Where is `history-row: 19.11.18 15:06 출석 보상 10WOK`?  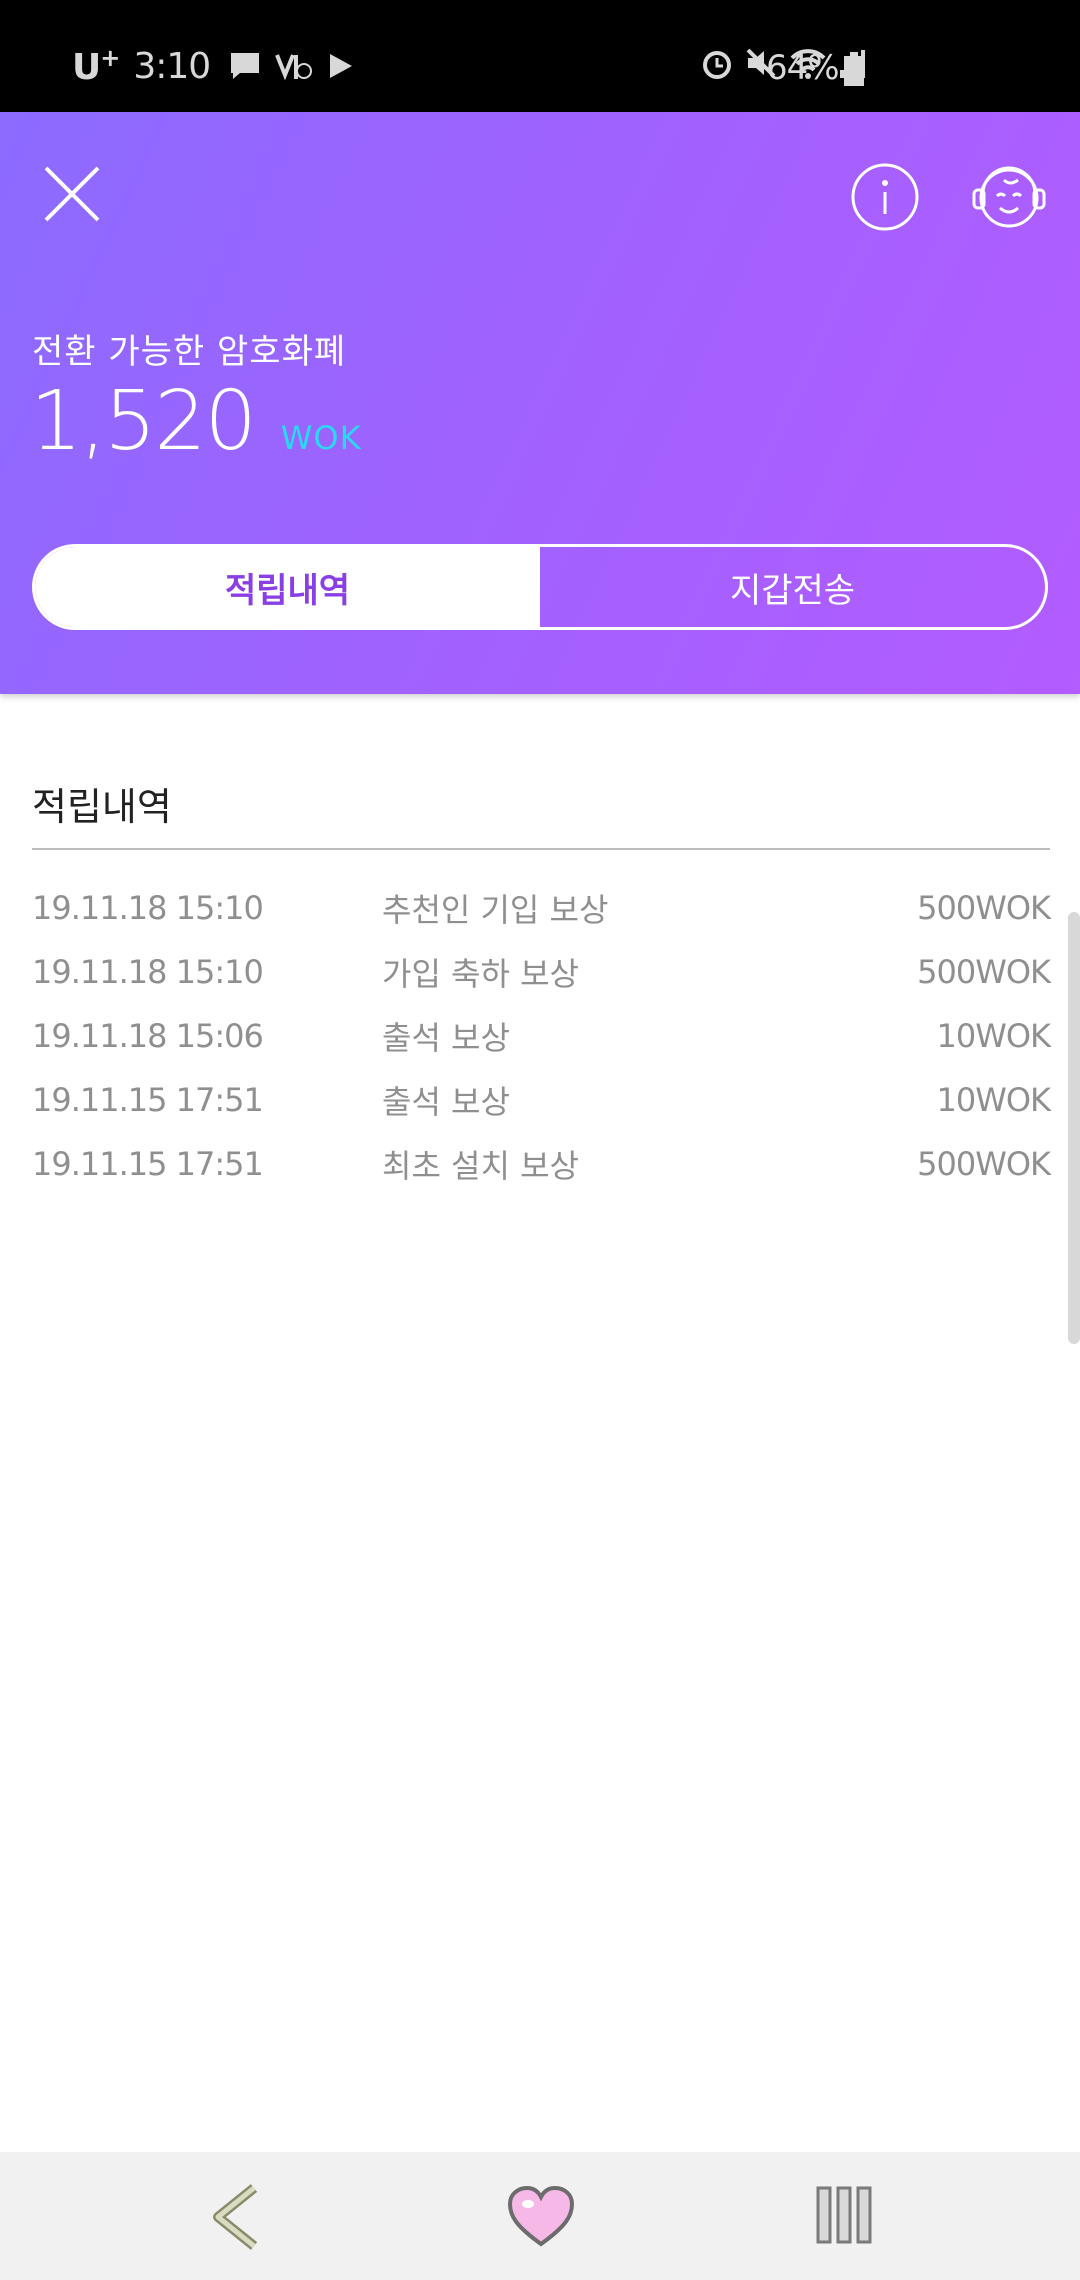
history-row: 19.11.18 15:06 출석 보상 10WOK is located at coordinates (541, 1036).